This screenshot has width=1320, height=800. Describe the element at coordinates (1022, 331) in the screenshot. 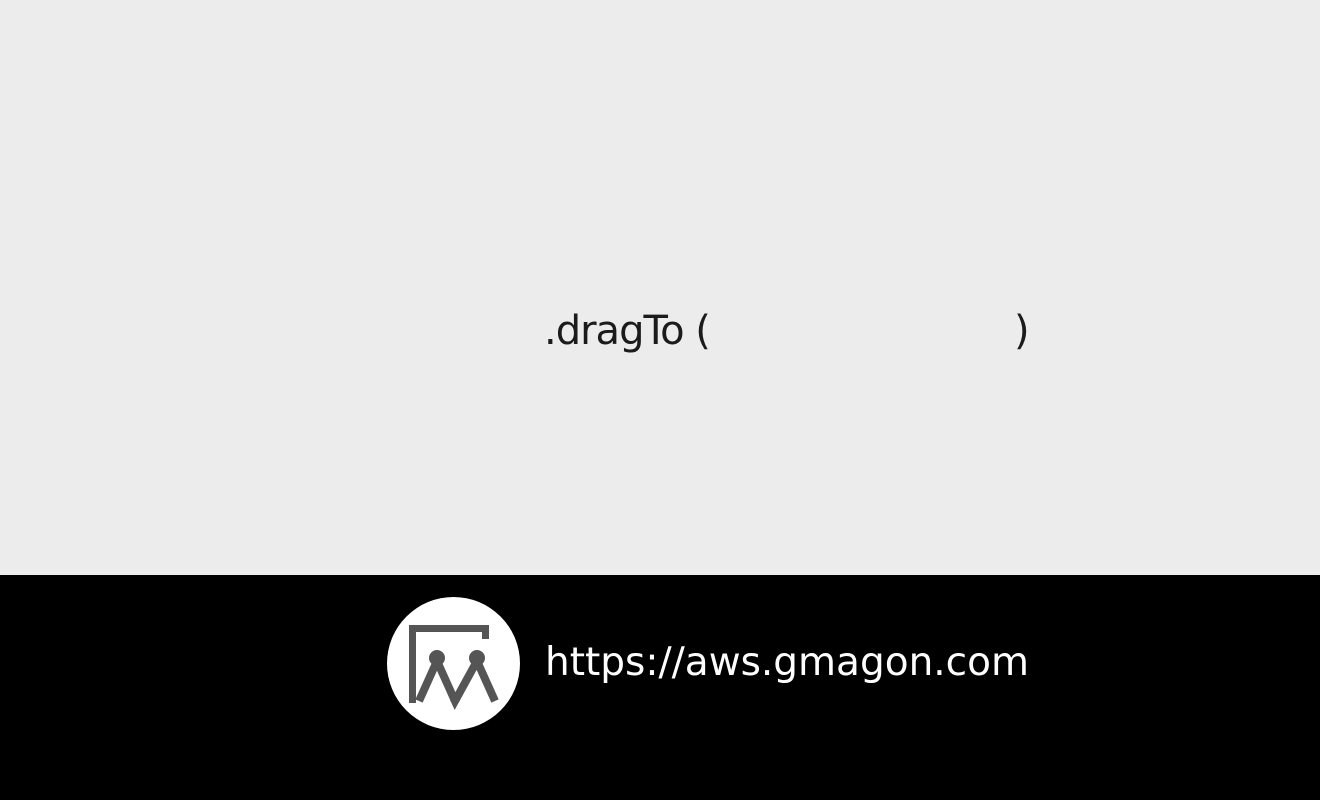

I see `closing-parenthesis: )` at that location.